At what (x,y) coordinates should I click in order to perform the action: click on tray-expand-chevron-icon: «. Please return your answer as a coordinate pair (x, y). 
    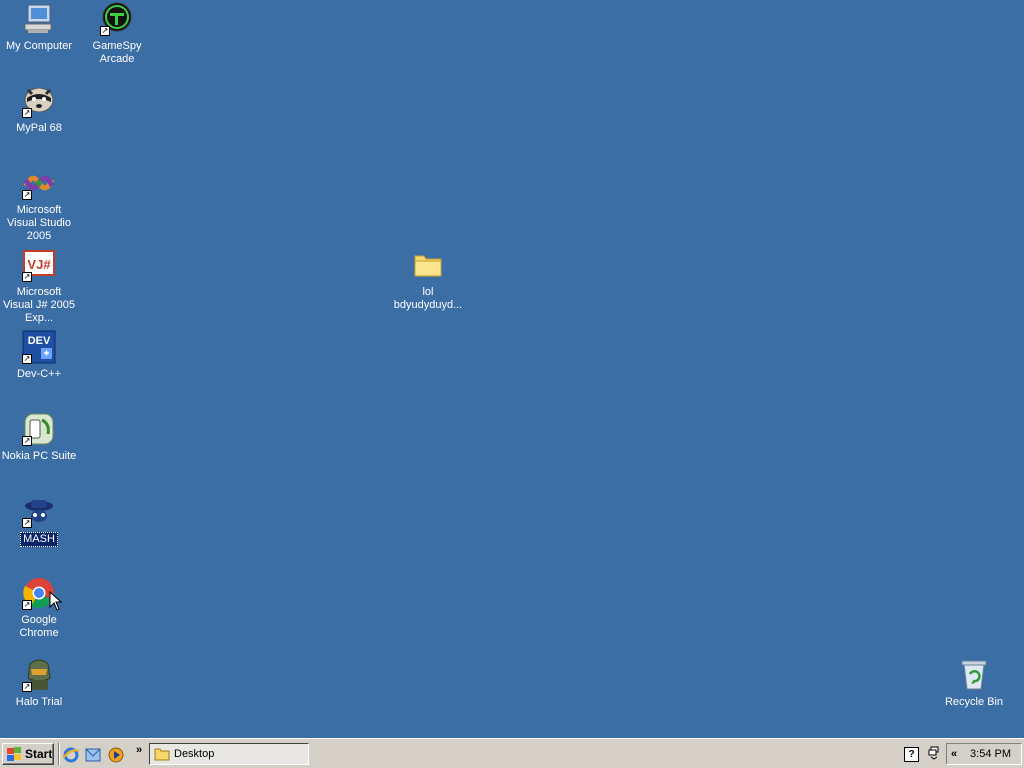
    Looking at the image, I should click on (954, 754).